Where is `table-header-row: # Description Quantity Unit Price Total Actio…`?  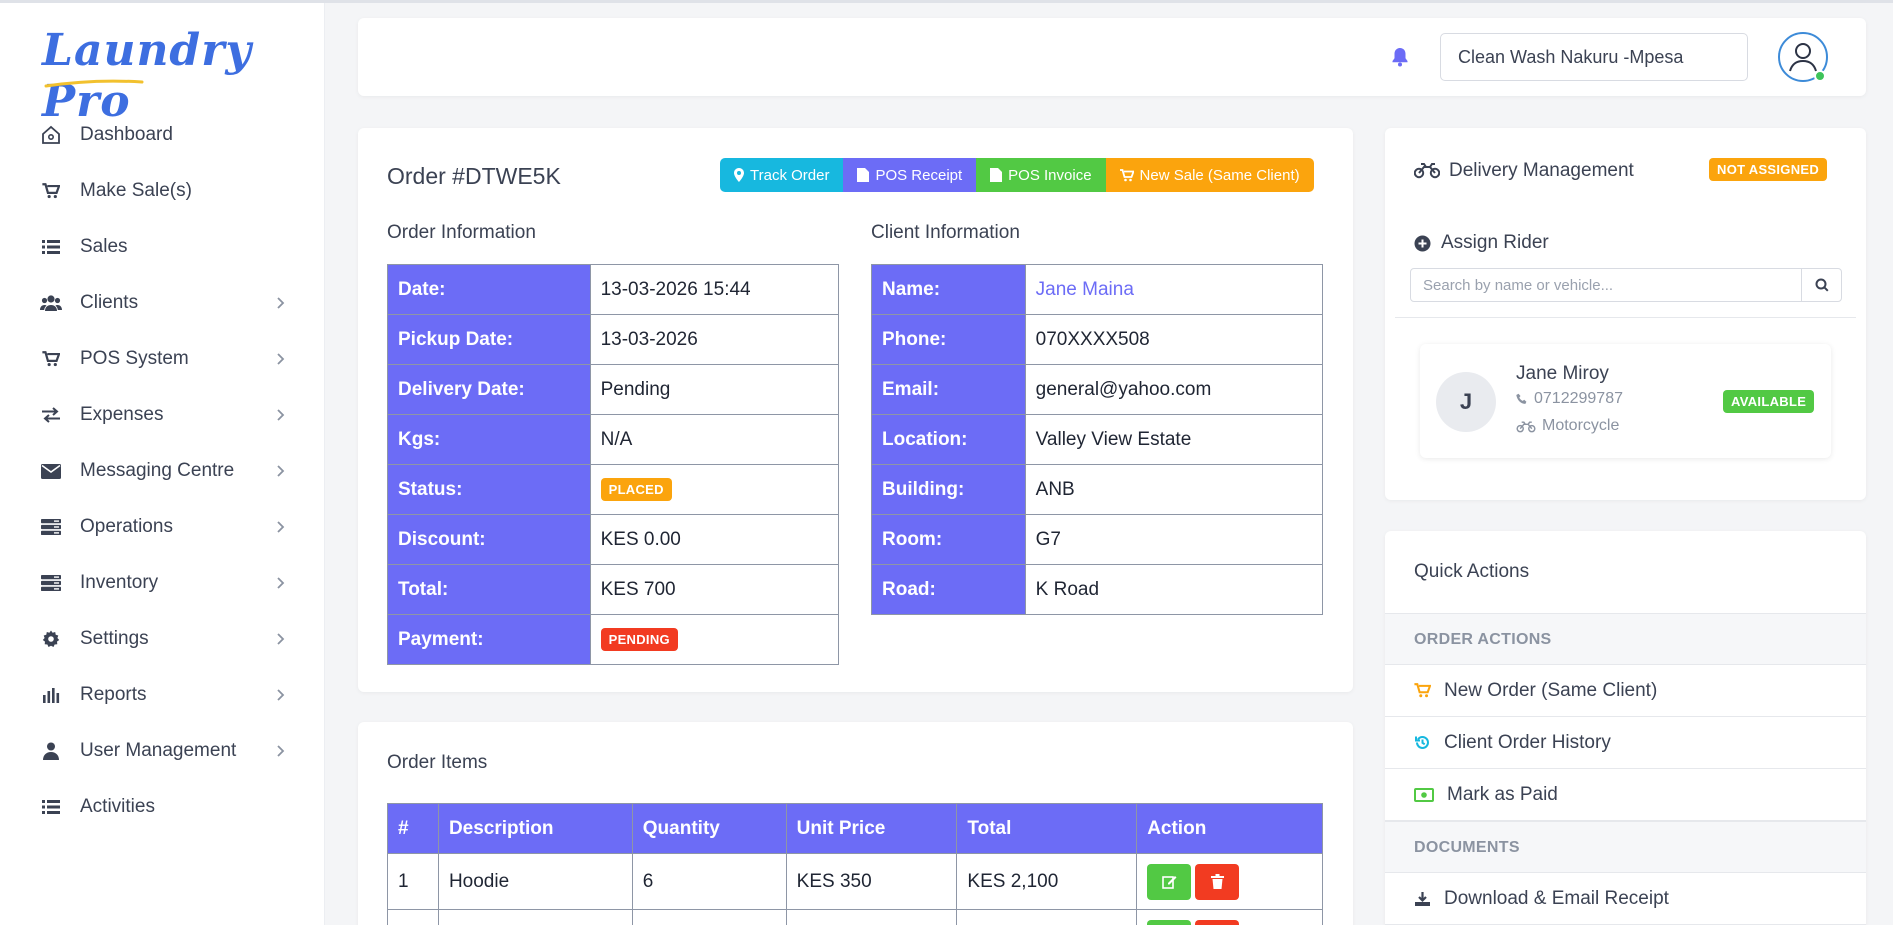 table-header-row: # Description Quantity Unit Price Total Actio… is located at coordinates (855, 828).